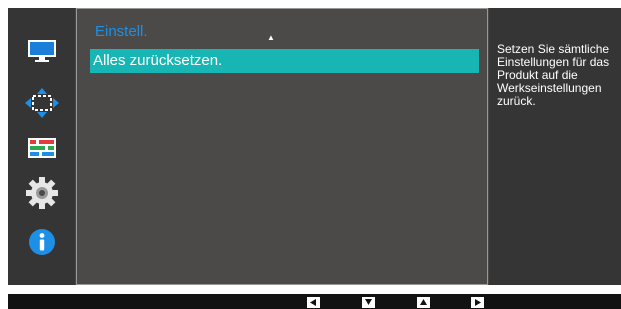 The width and height of the screenshot is (621, 309). Describe the element at coordinates (42, 242) in the screenshot. I see `info-icon` at that location.